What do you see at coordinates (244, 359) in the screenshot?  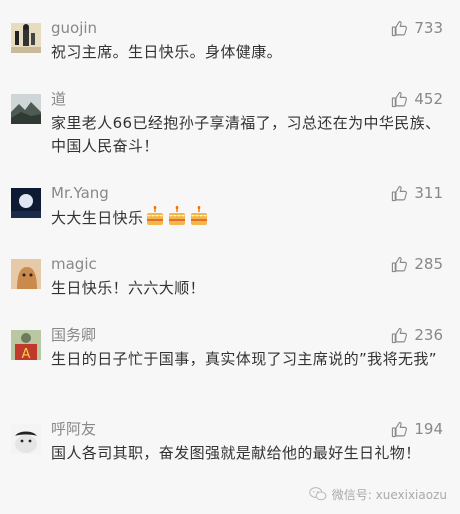 I see `comment-text: 生日的日子忙于国事，真实体现了习主席说的”我将无我”` at bounding box center [244, 359].